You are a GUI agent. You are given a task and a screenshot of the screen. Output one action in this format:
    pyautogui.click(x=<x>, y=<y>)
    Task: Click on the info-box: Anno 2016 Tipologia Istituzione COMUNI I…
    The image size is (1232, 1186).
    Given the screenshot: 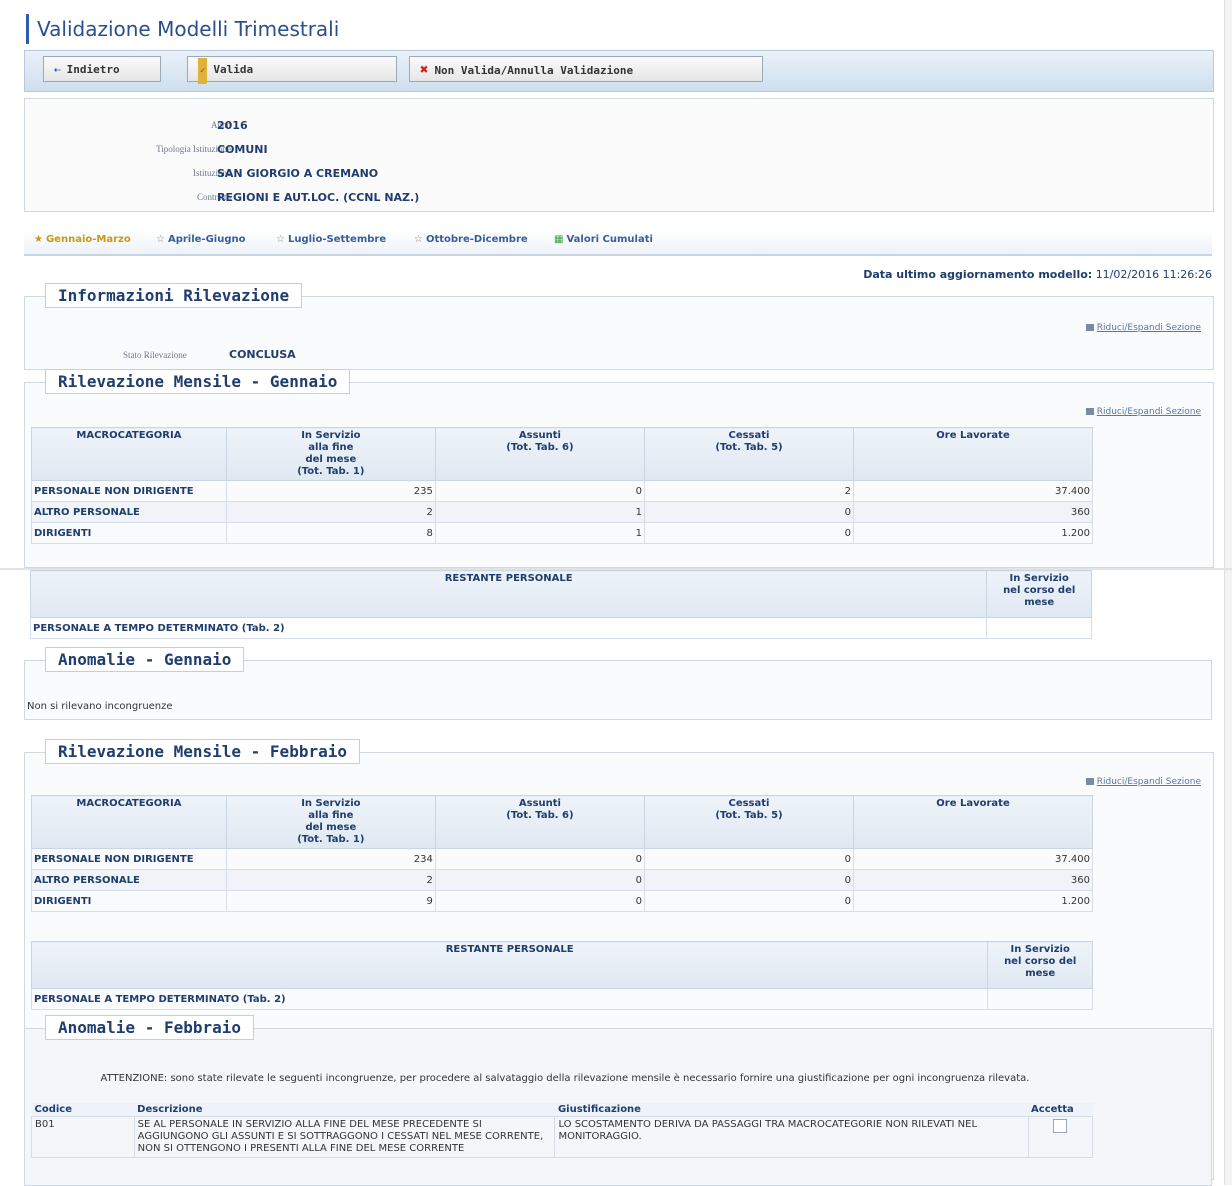 What is the action you would take?
    pyautogui.click(x=619, y=155)
    